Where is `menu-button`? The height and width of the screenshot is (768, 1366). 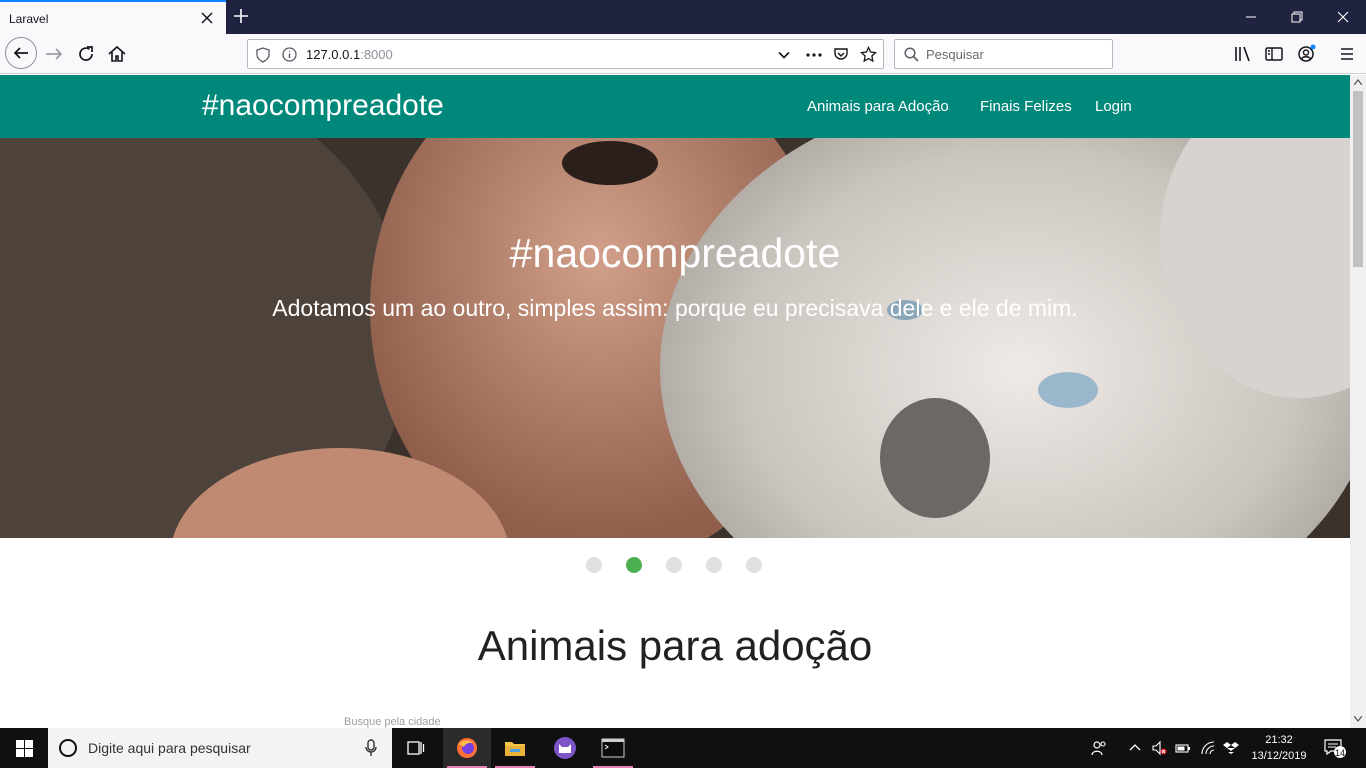 menu-button is located at coordinates (1347, 54).